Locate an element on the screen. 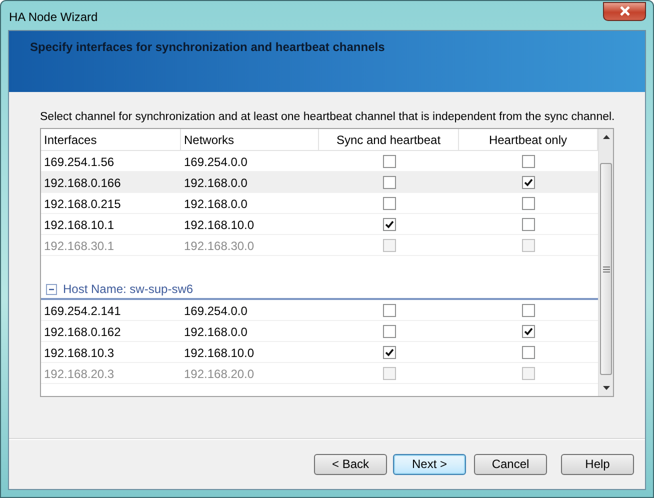 The width and height of the screenshot is (654, 498). column-header: Interfaces is located at coordinates (111, 139).